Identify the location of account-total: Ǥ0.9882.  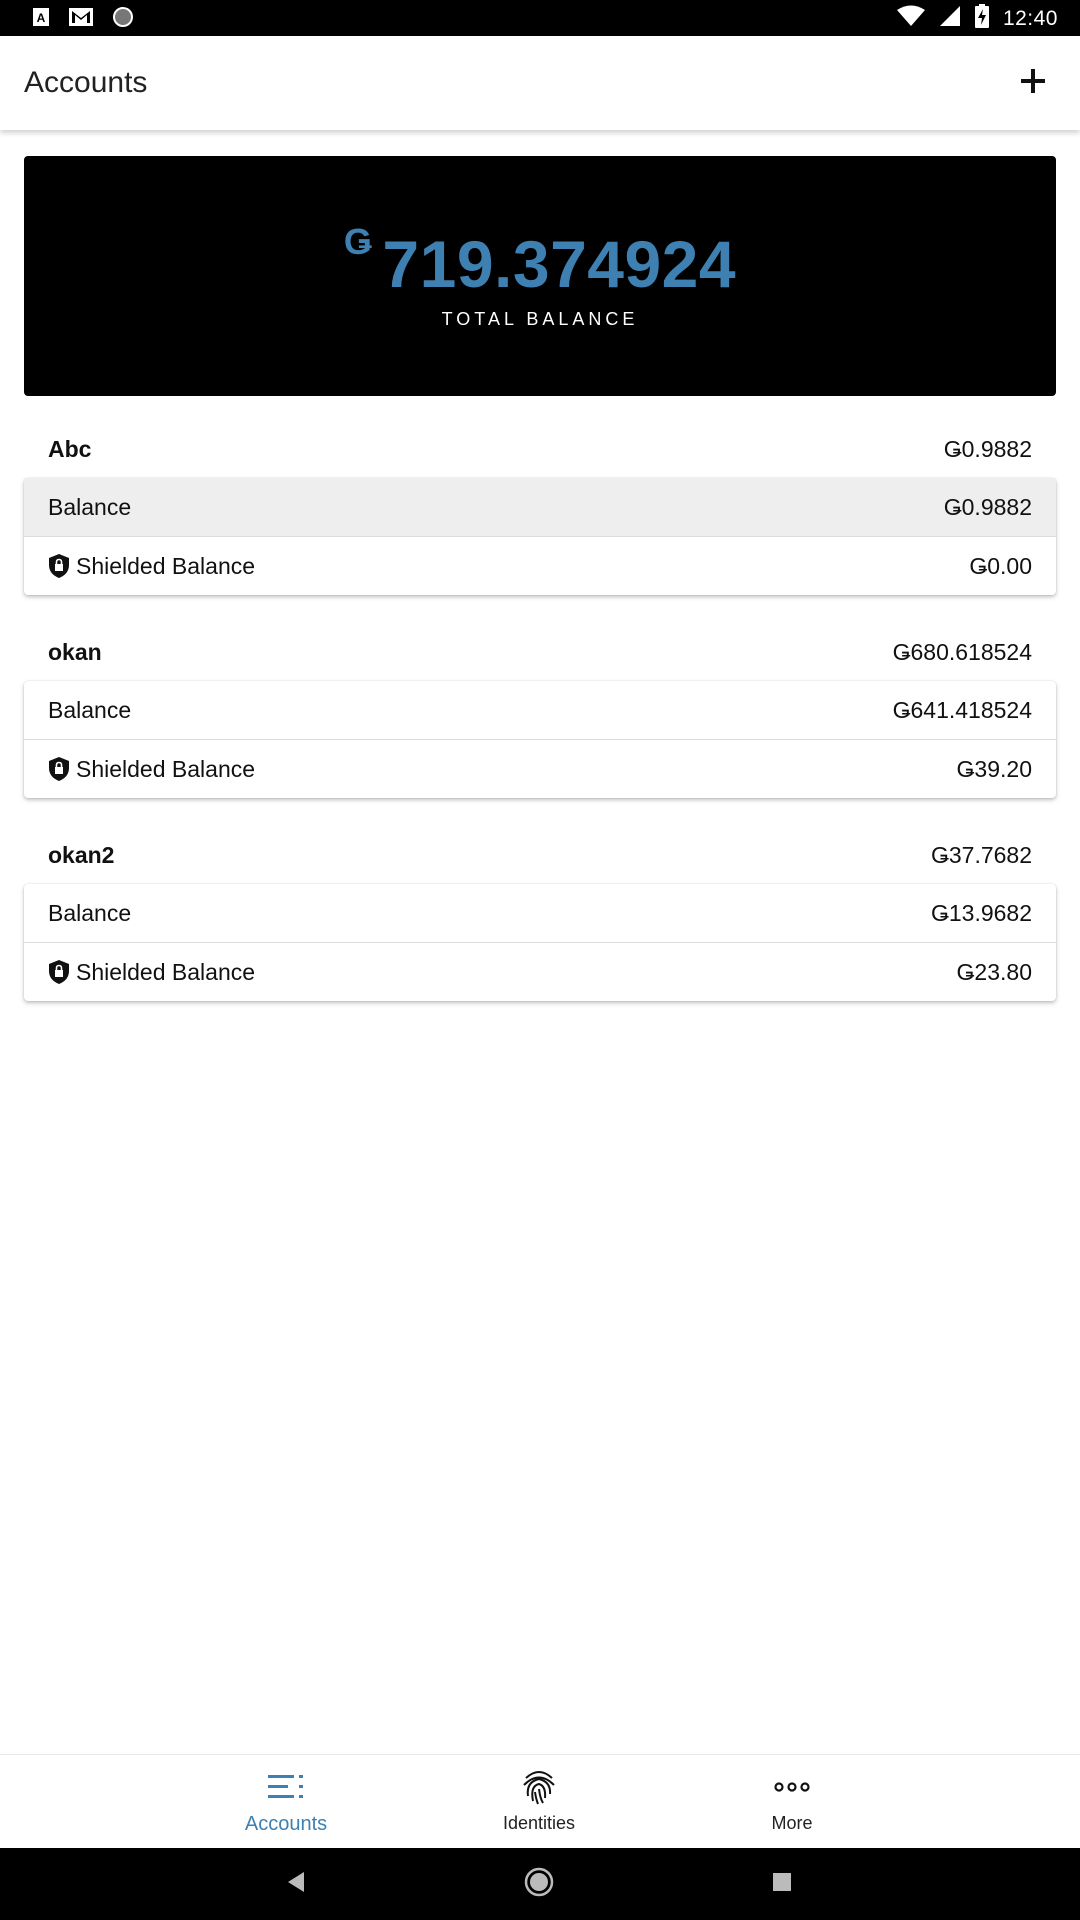
(987, 448).